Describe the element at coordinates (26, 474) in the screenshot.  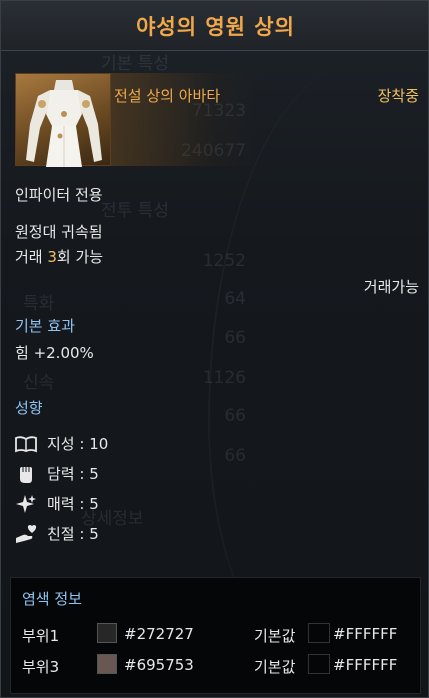
I see `fist-icon` at that location.